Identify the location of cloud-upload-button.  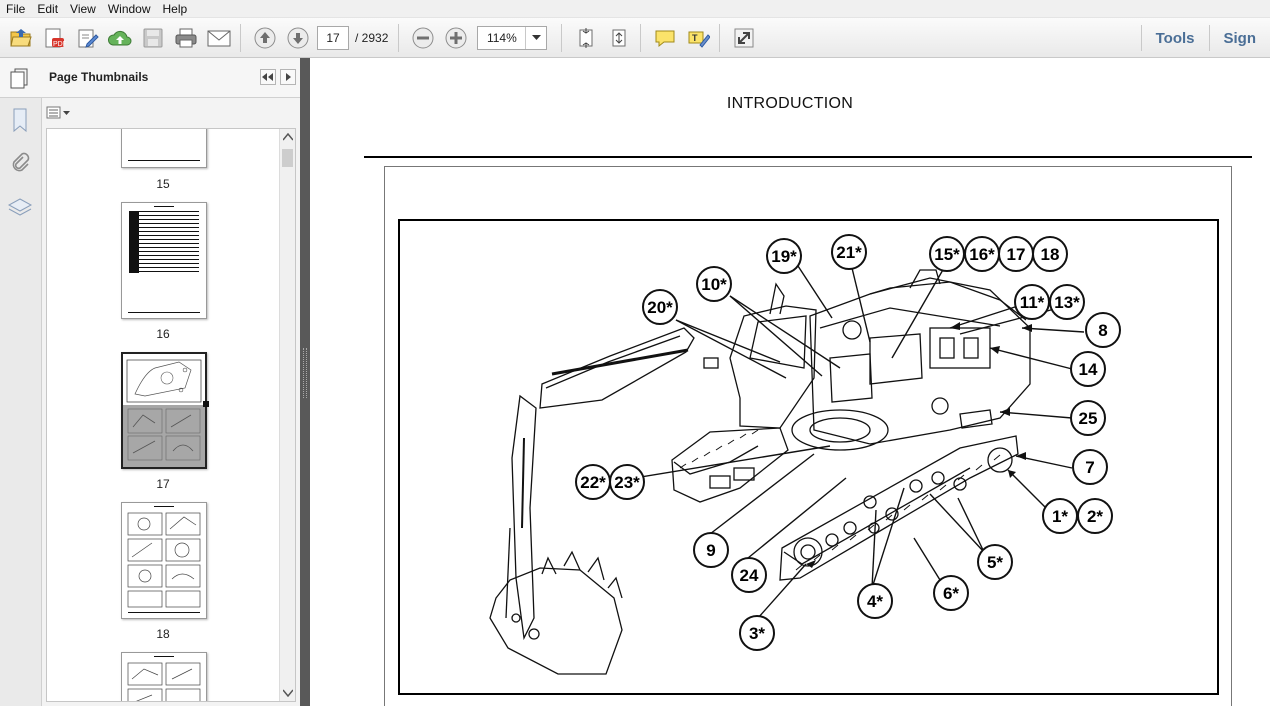
(120, 38).